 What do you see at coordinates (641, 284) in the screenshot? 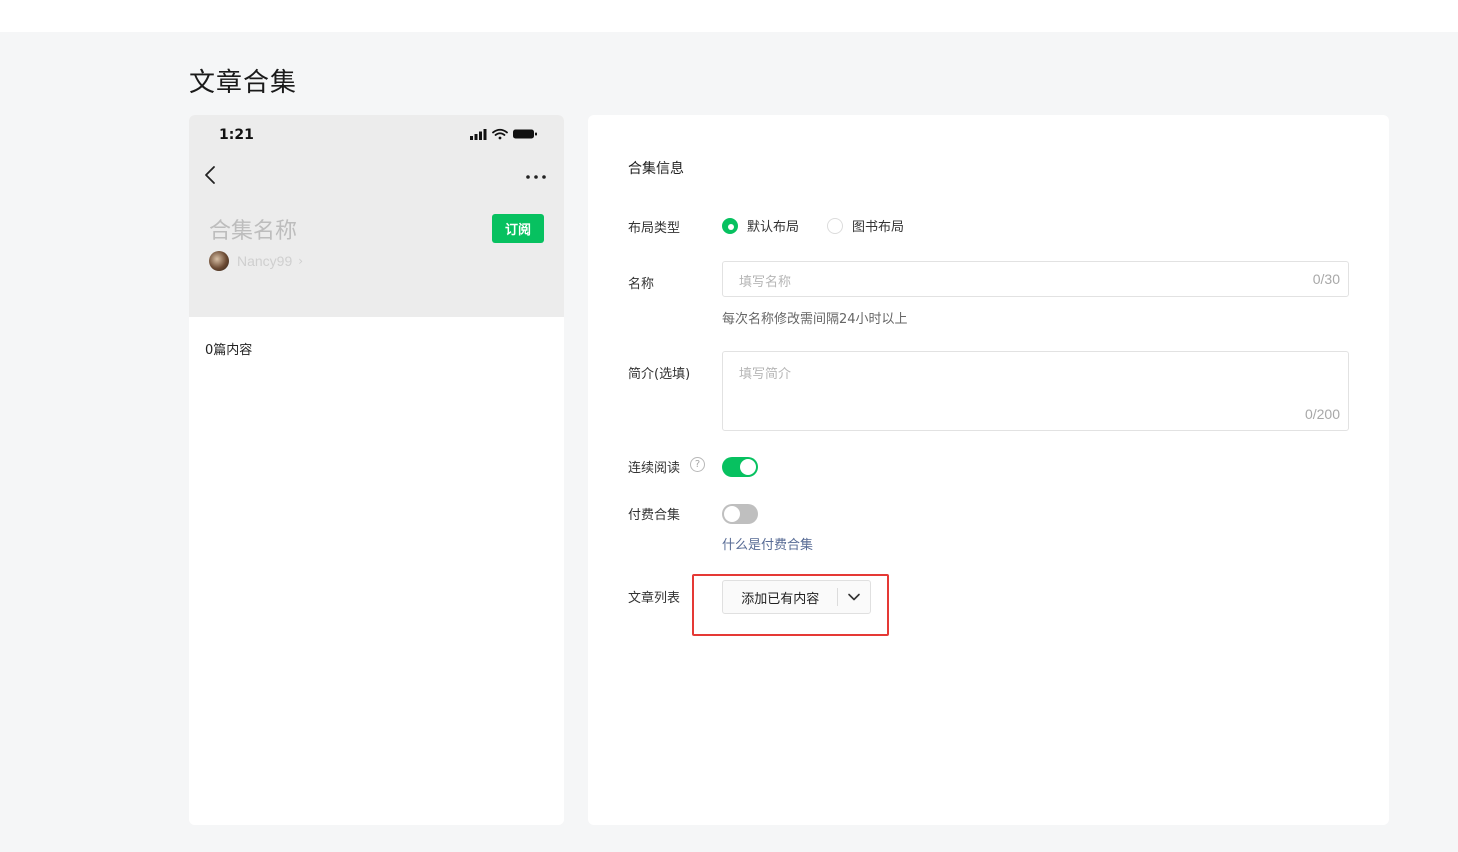
I see `name-label: 名称` at bounding box center [641, 284].